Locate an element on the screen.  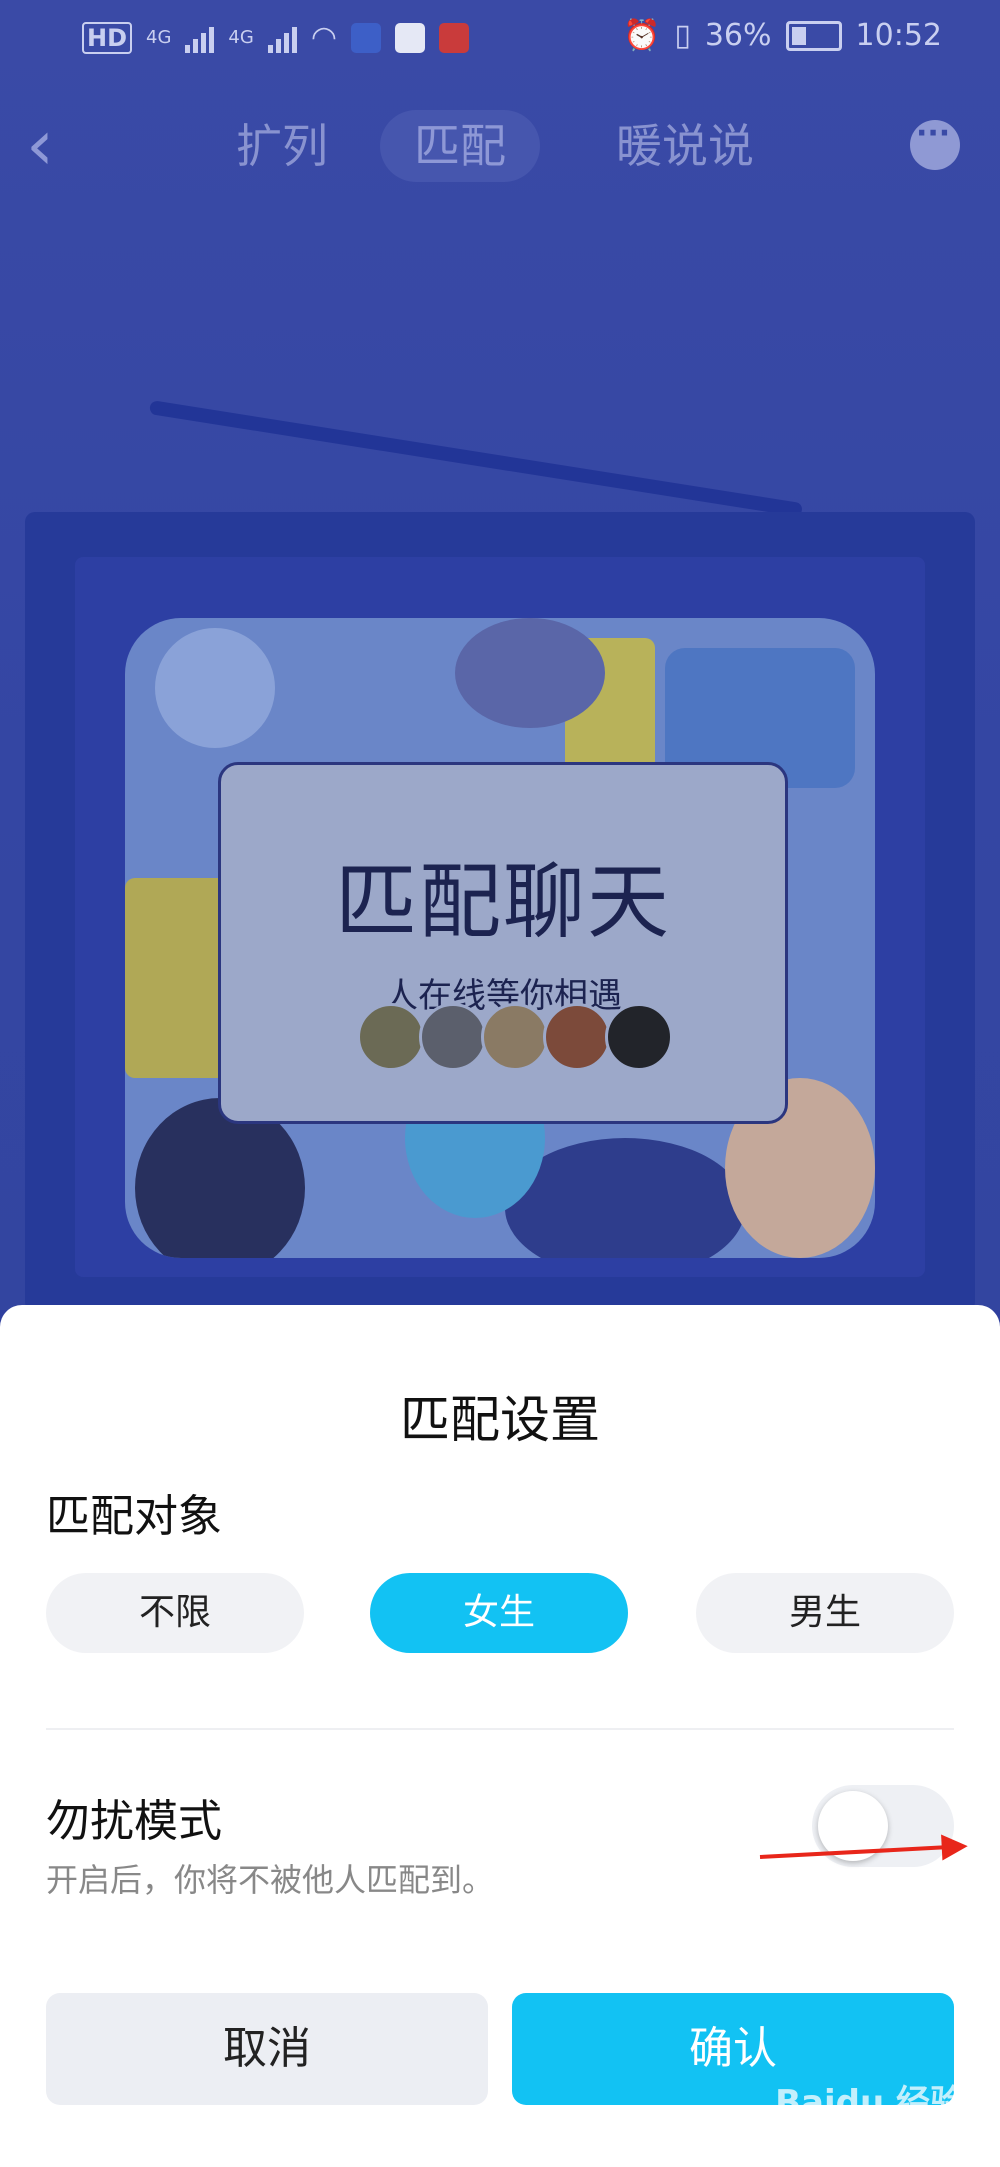
hd-label: HD is located at coordinates (107, 37).